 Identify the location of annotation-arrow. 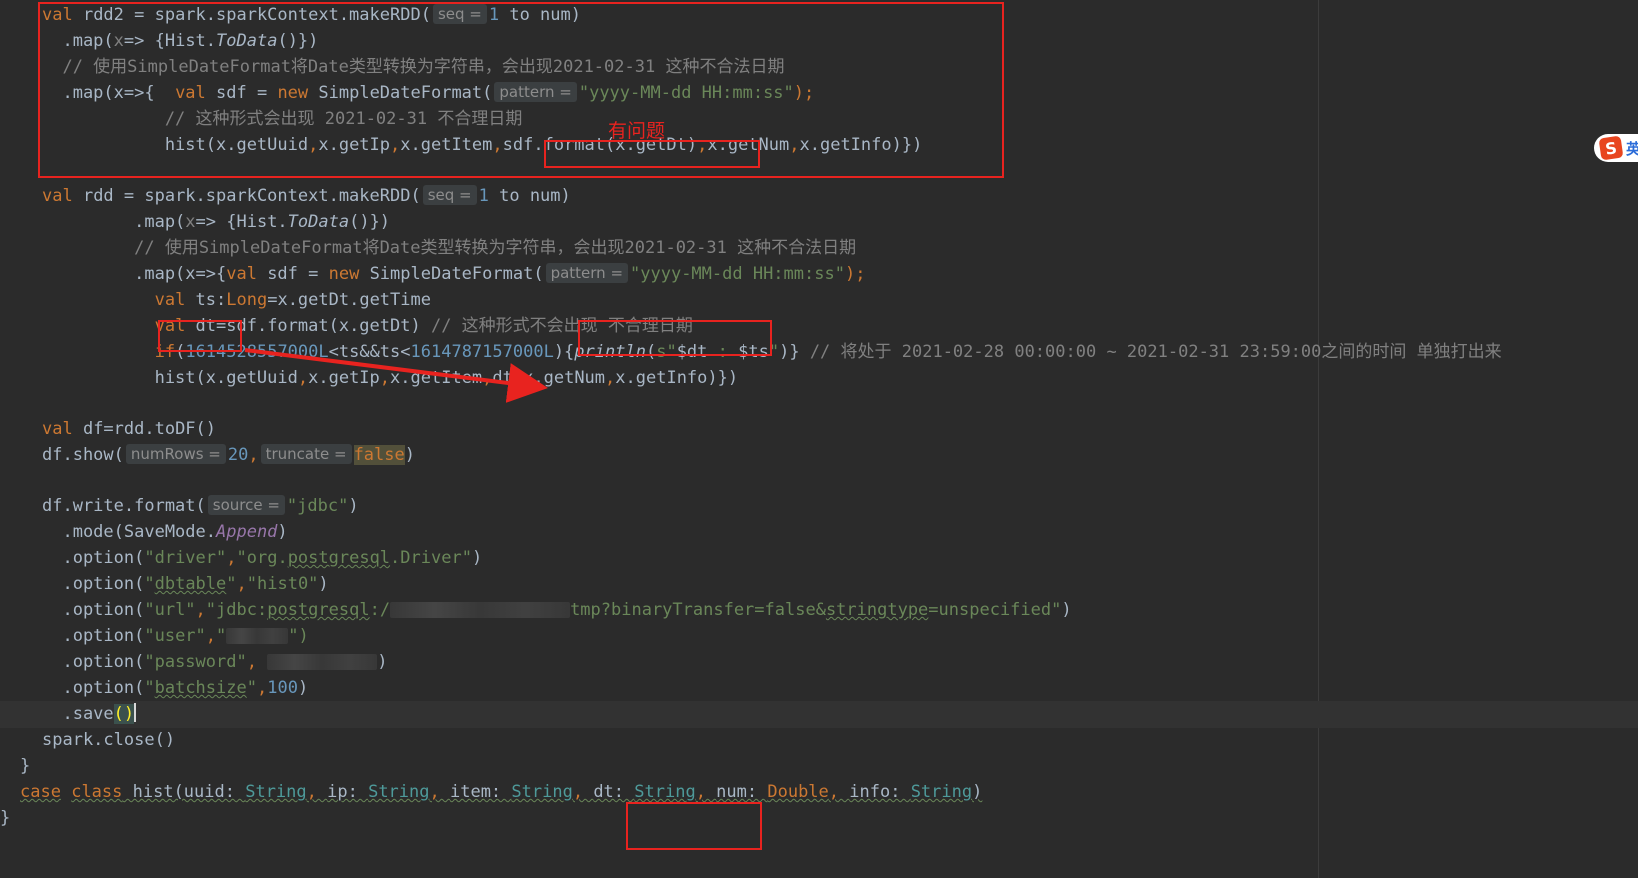
(396, 375).